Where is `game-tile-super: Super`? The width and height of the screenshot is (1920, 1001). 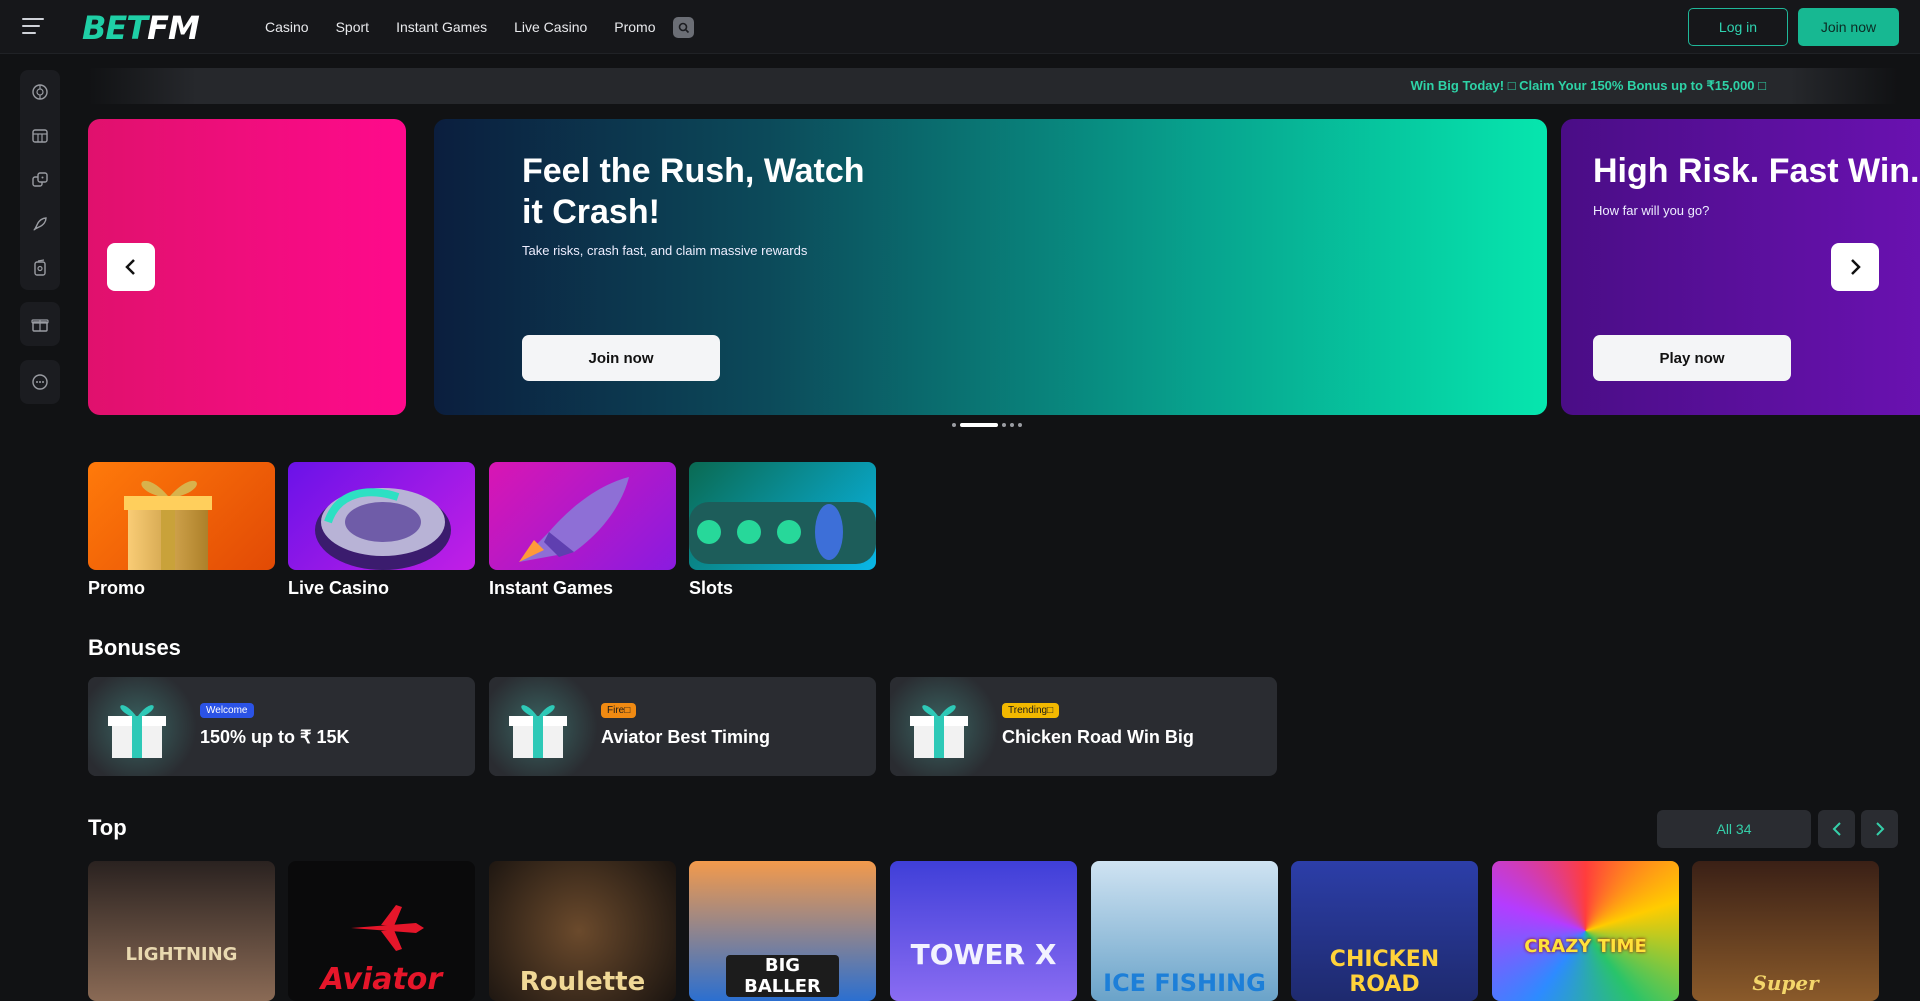
game-tile-super: Super is located at coordinates (1785, 931).